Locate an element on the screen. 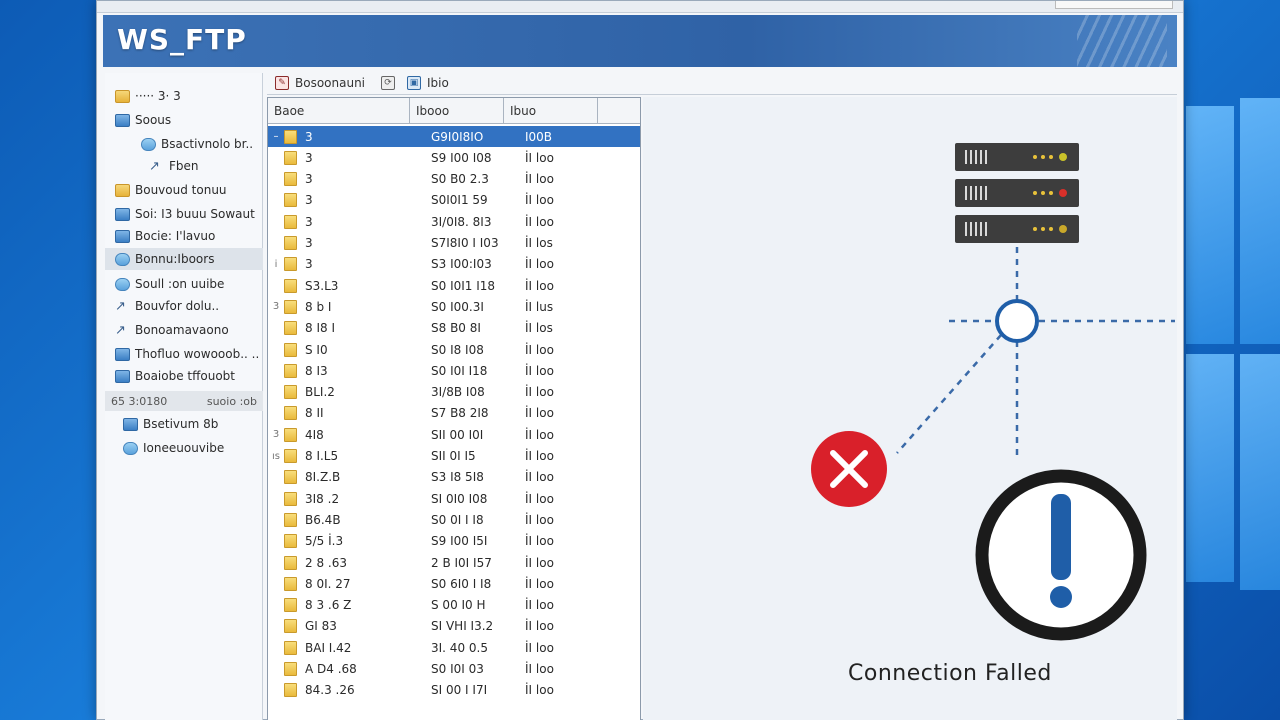 The height and width of the screenshot is (720, 1280). file-row: 3 S9 I00 I08 İI loo is located at coordinates (454, 157).